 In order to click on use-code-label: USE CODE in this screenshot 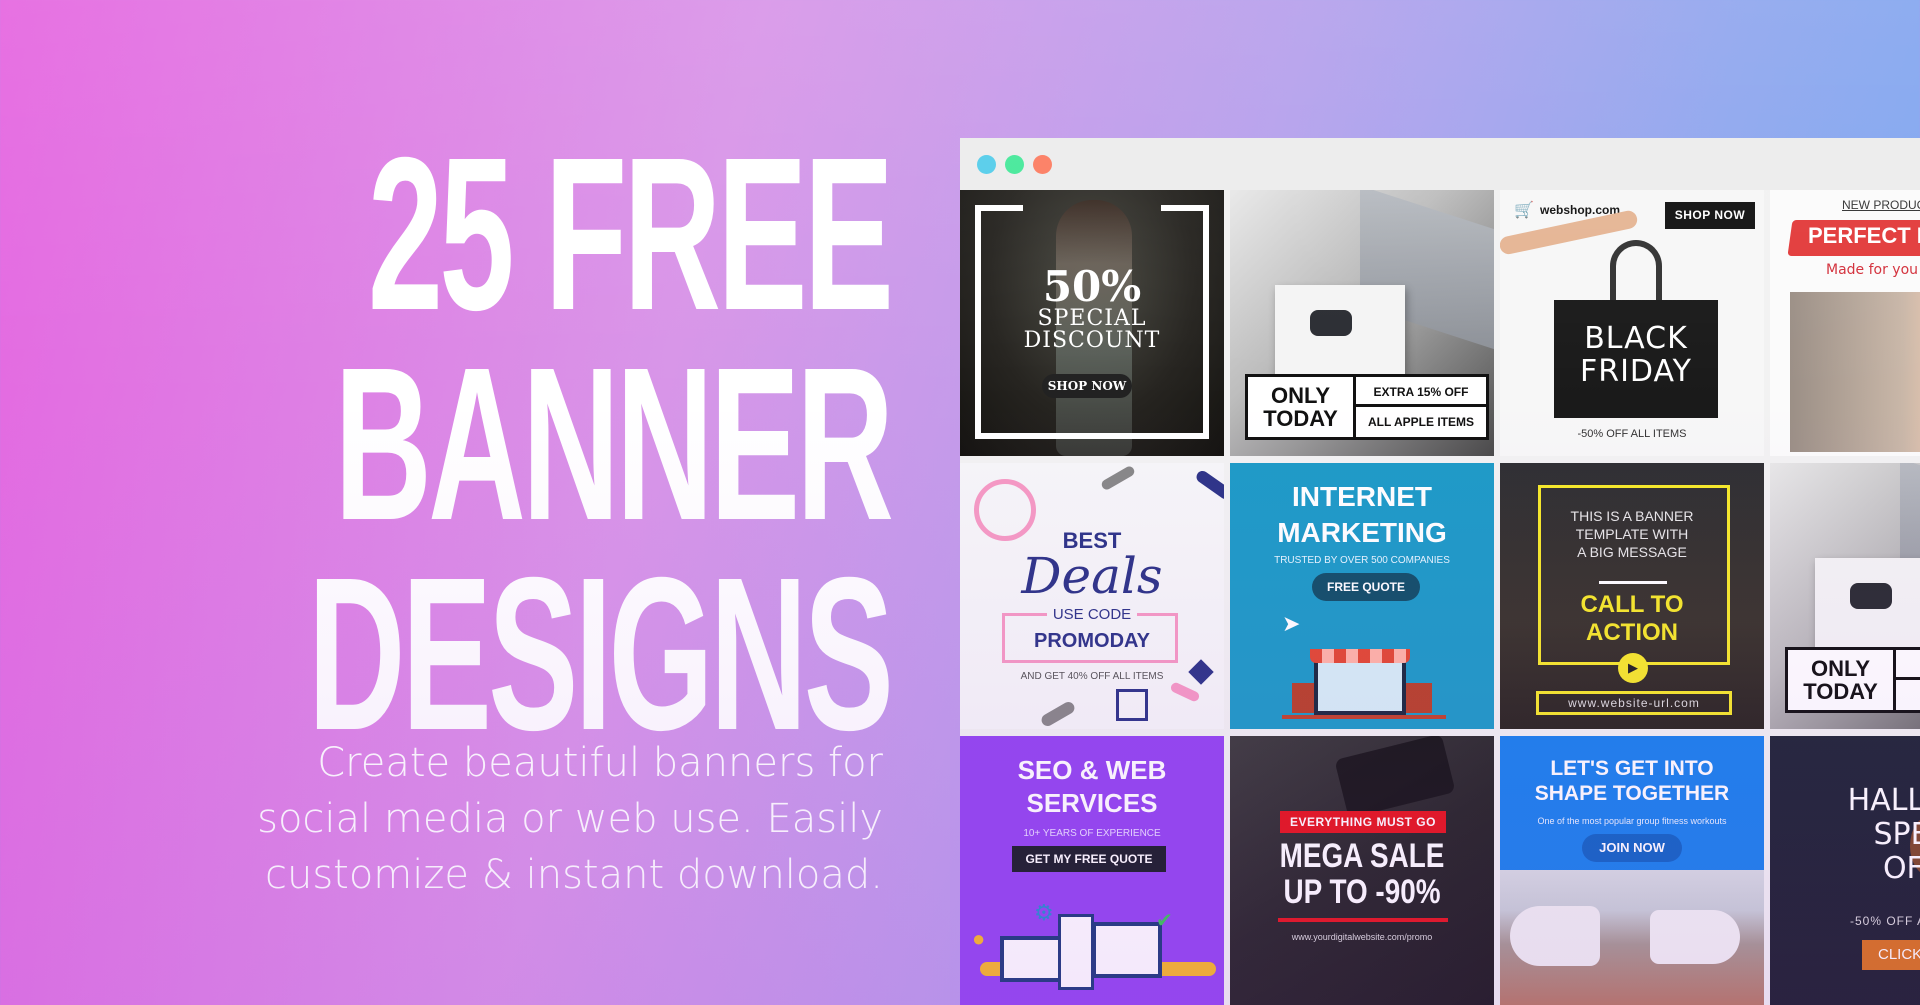, I will do `click(1092, 614)`.